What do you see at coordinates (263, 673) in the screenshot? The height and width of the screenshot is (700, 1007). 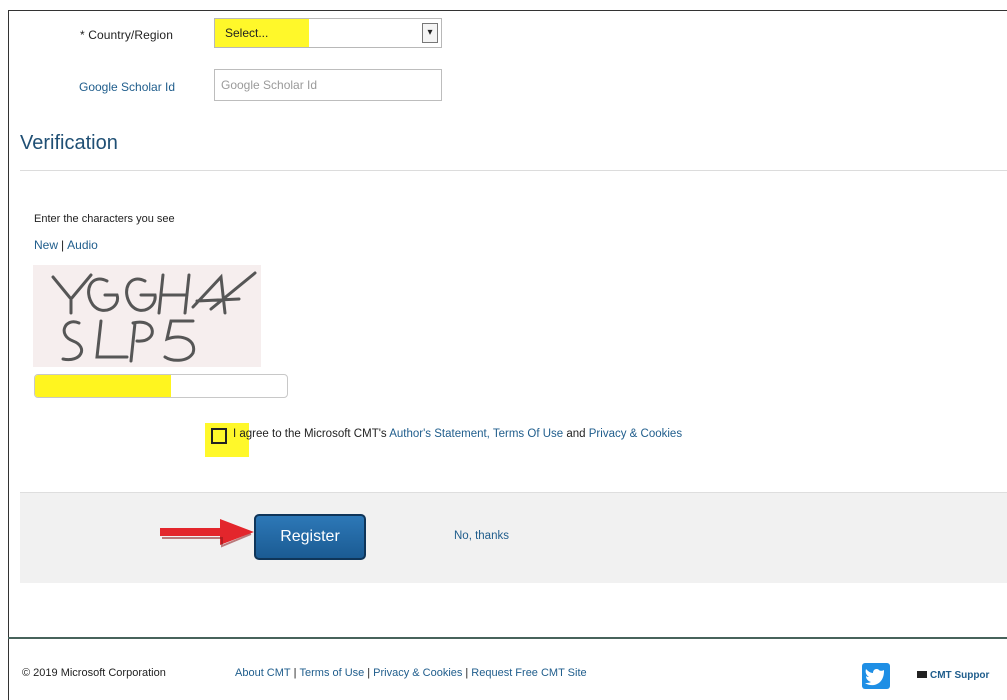 I see `footer-about-link: About CMT` at bounding box center [263, 673].